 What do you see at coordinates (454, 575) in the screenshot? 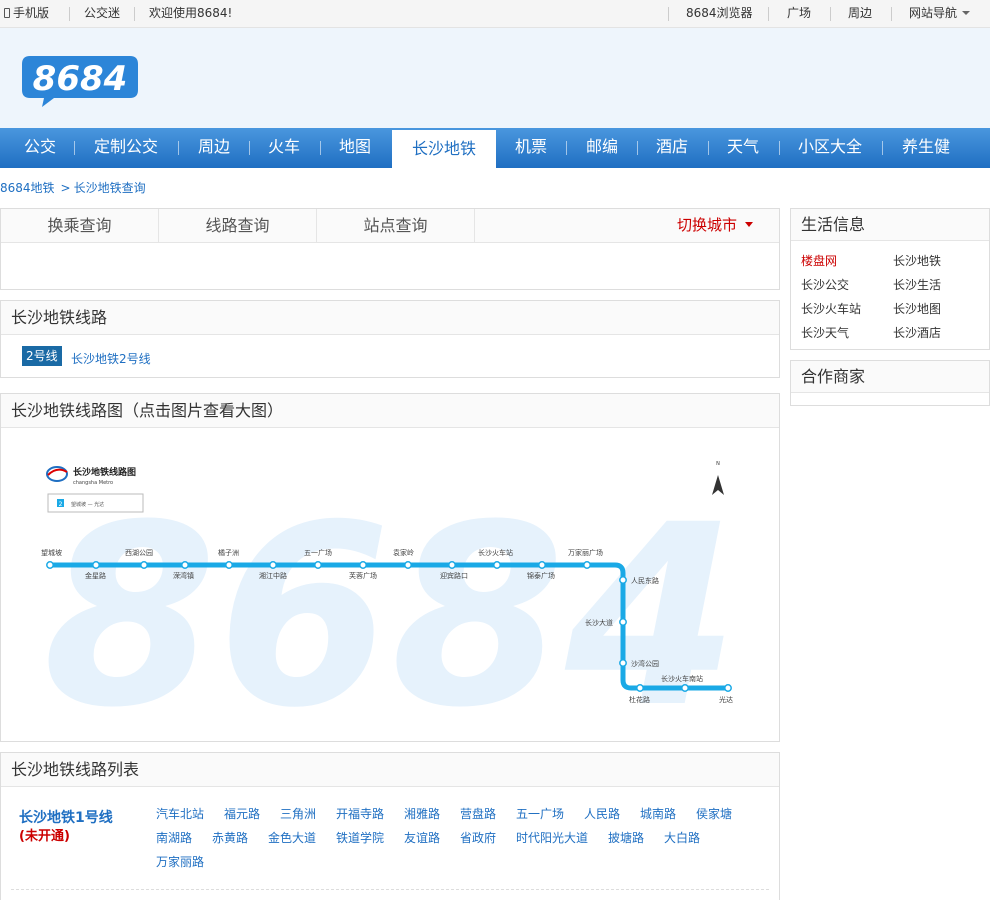
I see `station-label: 迎宾路口` at bounding box center [454, 575].